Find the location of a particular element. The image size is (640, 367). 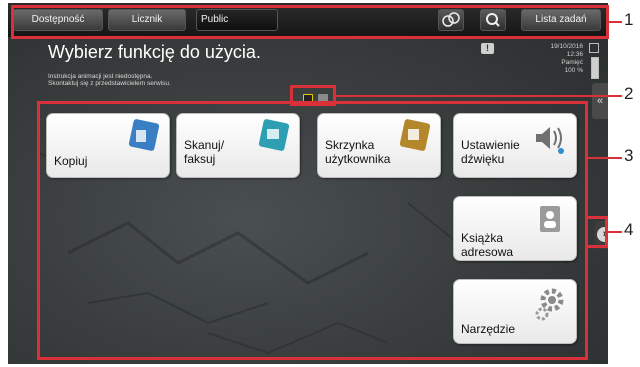

time-text: 12:36 is located at coordinates (574, 54).